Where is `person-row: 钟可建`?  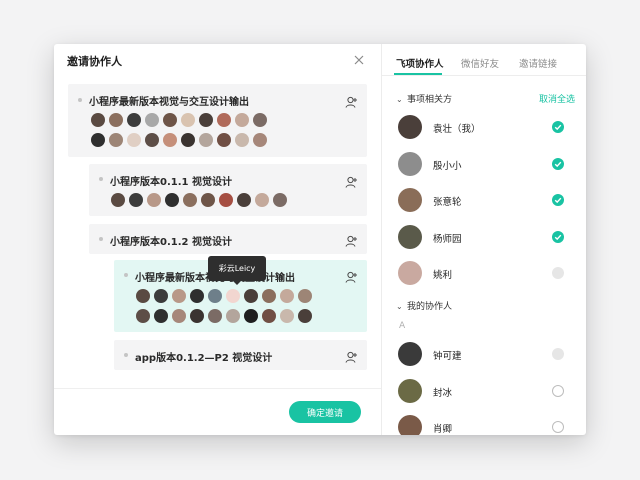
person-row: 钟可建 is located at coordinates (488, 355).